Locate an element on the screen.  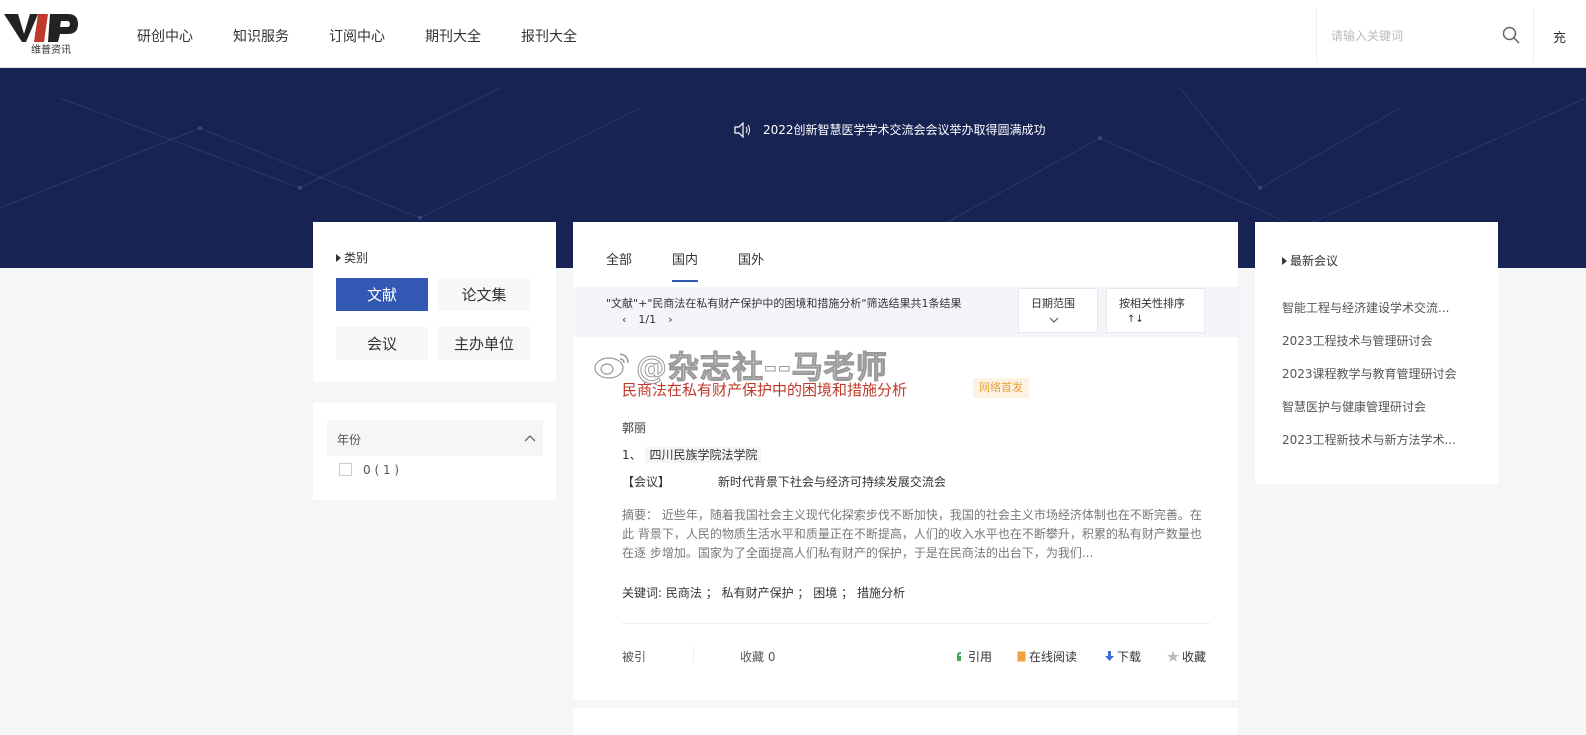
year-filter-label: 年份 is located at coordinates (349, 440).